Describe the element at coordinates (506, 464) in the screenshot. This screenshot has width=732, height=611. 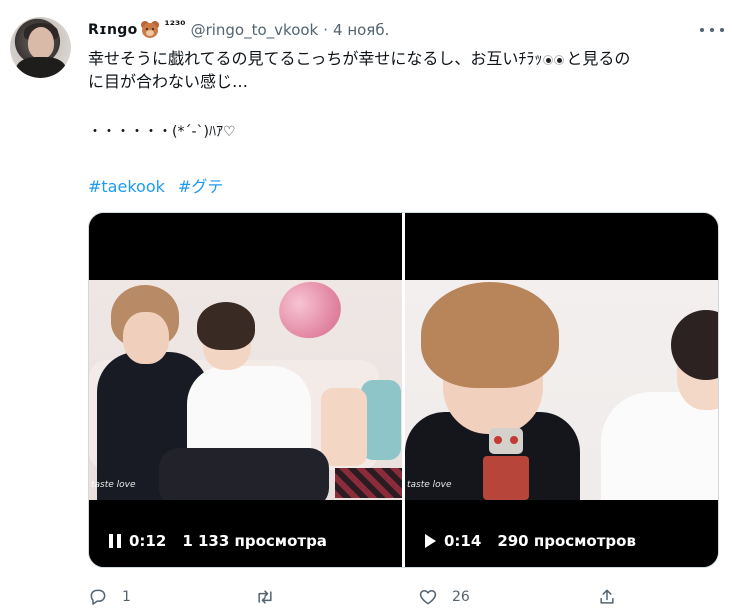
I see `toy-robot` at that location.